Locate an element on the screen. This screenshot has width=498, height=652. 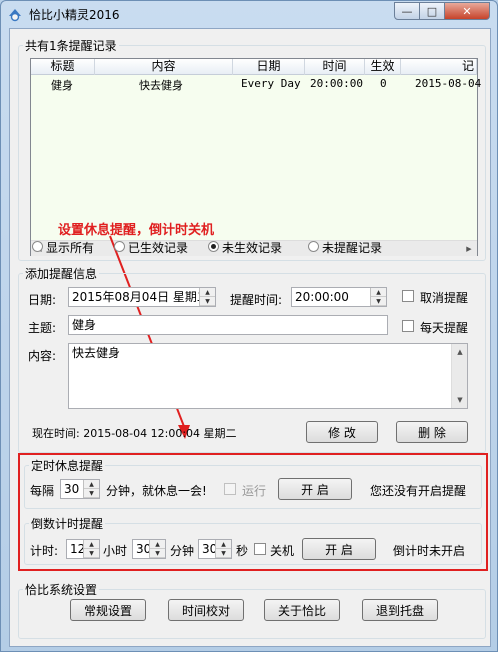
general-settings-button: 常规设置 is located at coordinates (108, 610).